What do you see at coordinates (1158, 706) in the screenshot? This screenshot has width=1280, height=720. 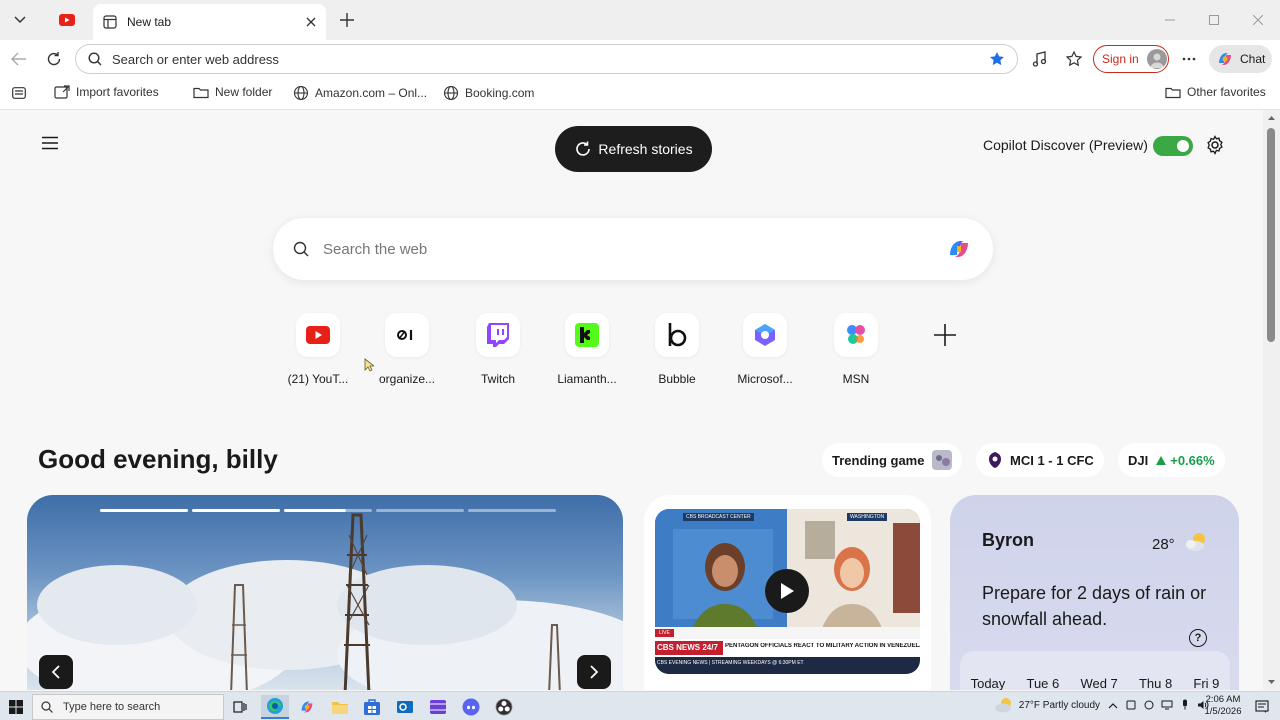 I see `system-tray` at bounding box center [1158, 706].